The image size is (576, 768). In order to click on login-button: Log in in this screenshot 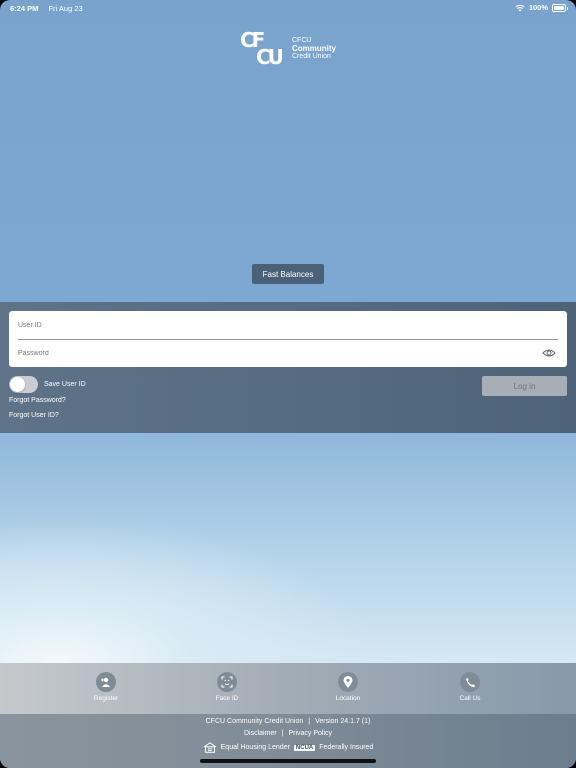, I will do `click(524, 386)`.